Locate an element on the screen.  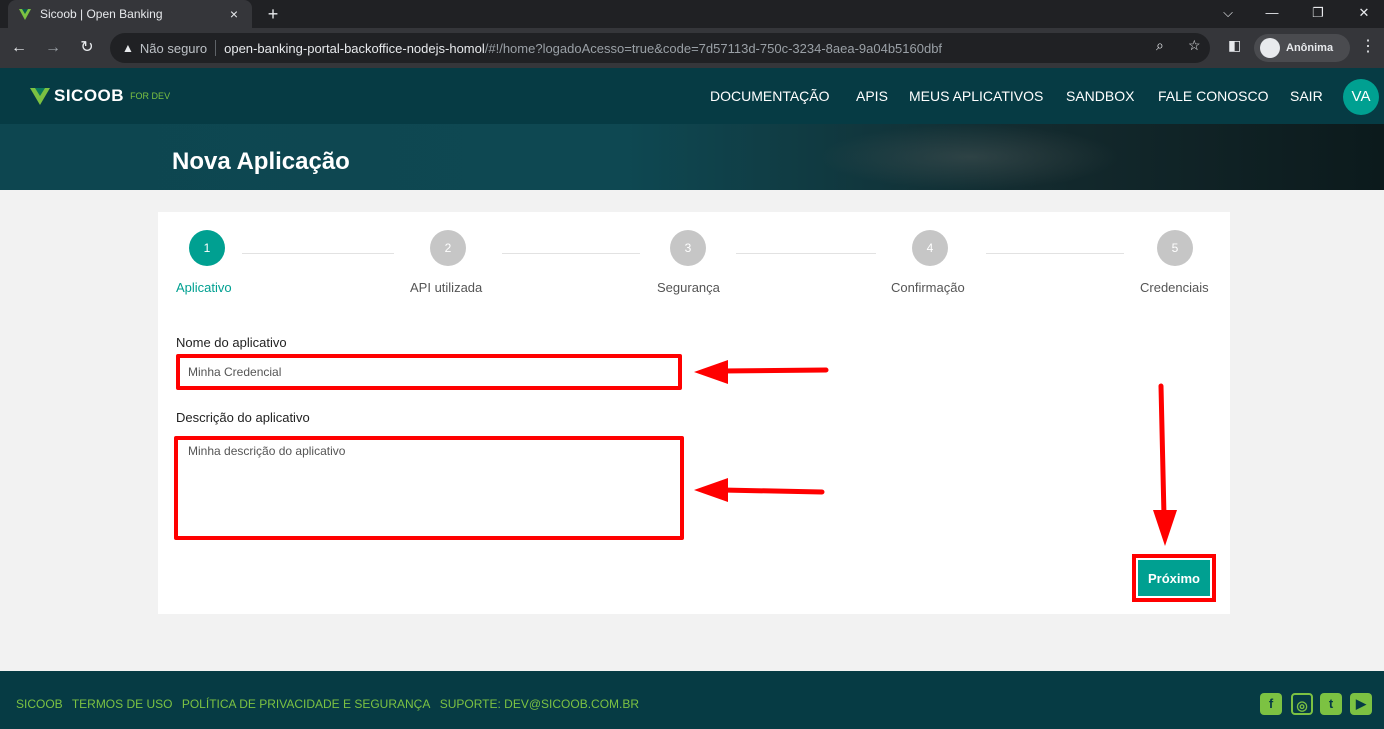
side-panel-icon: ◧ is located at coordinates (1234, 45).